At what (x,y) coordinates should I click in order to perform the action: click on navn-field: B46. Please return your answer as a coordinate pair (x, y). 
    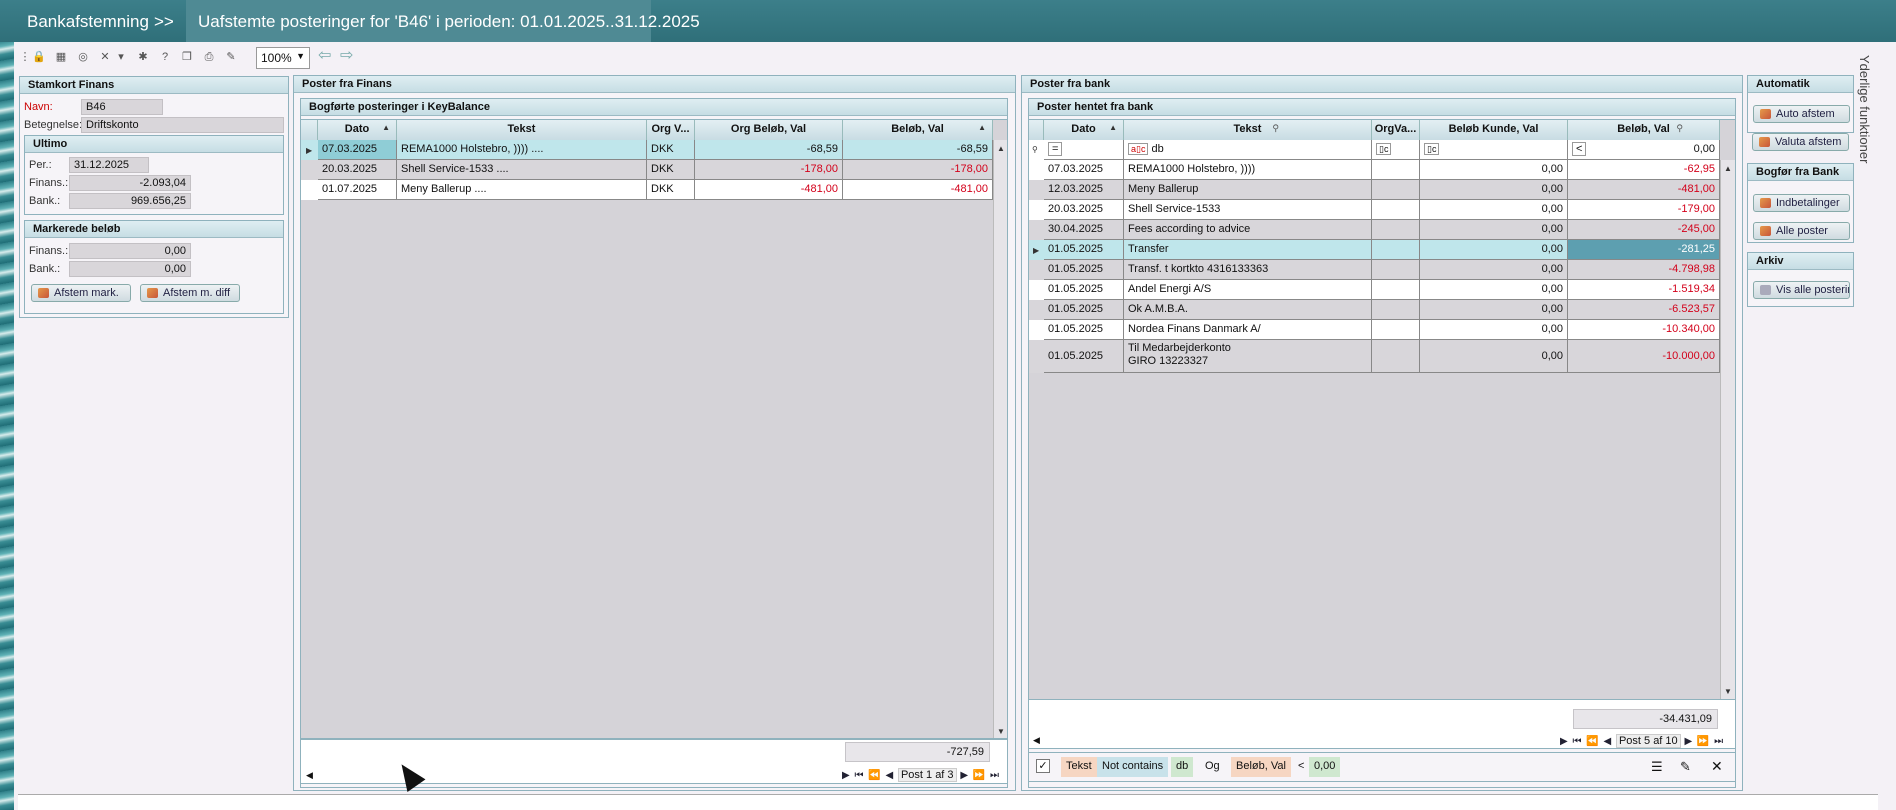
    Looking at the image, I should click on (122, 107).